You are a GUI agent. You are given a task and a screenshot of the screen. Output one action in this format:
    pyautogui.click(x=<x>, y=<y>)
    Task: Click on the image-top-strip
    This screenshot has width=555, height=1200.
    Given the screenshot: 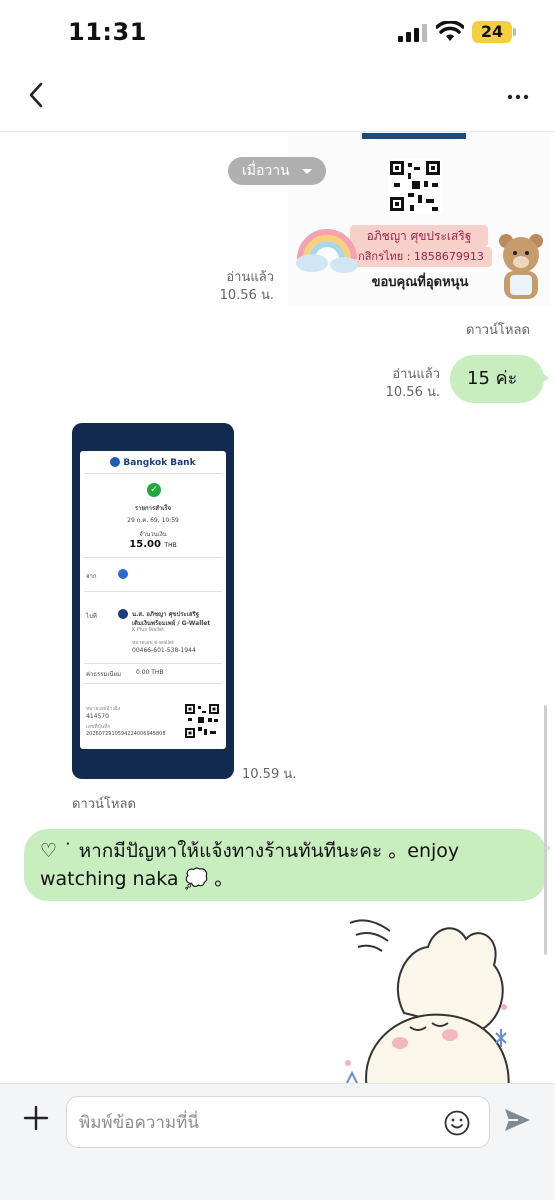 What is the action you would take?
    pyautogui.click(x=414, y=136)
    